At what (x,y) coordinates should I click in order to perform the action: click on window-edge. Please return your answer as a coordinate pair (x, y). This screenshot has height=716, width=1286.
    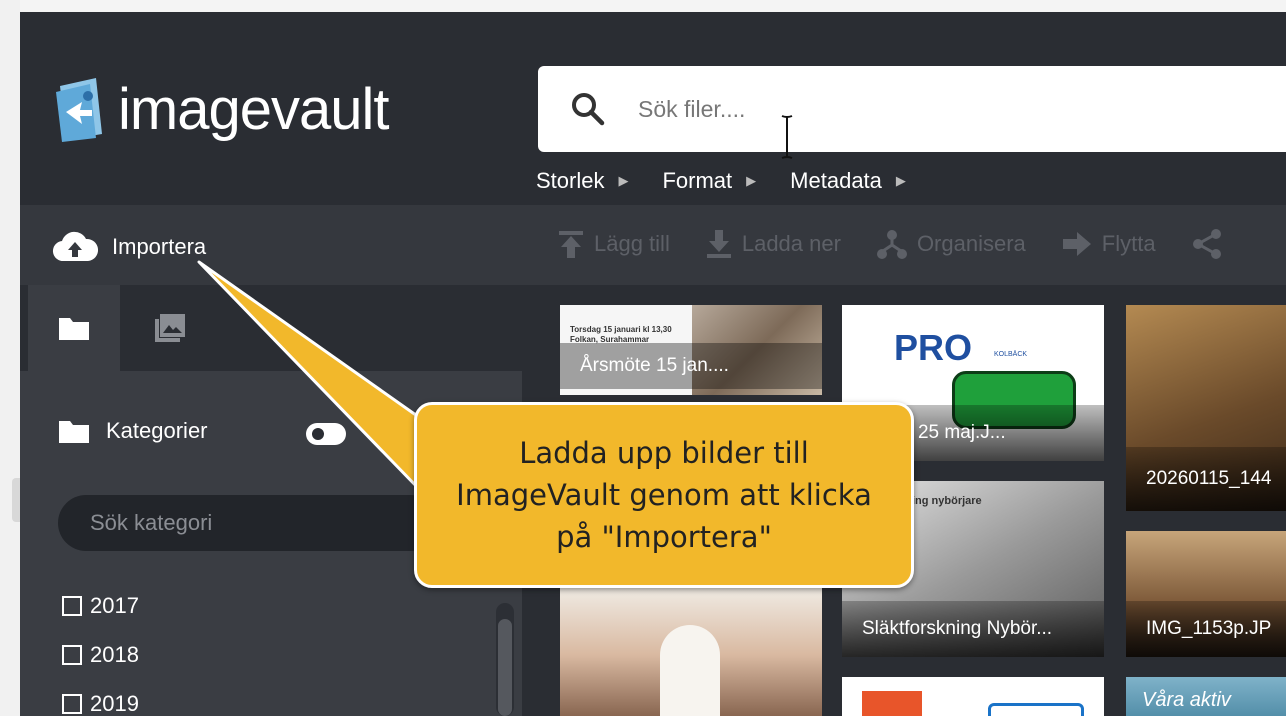
    Looking at the image, I should click on (10, 358).